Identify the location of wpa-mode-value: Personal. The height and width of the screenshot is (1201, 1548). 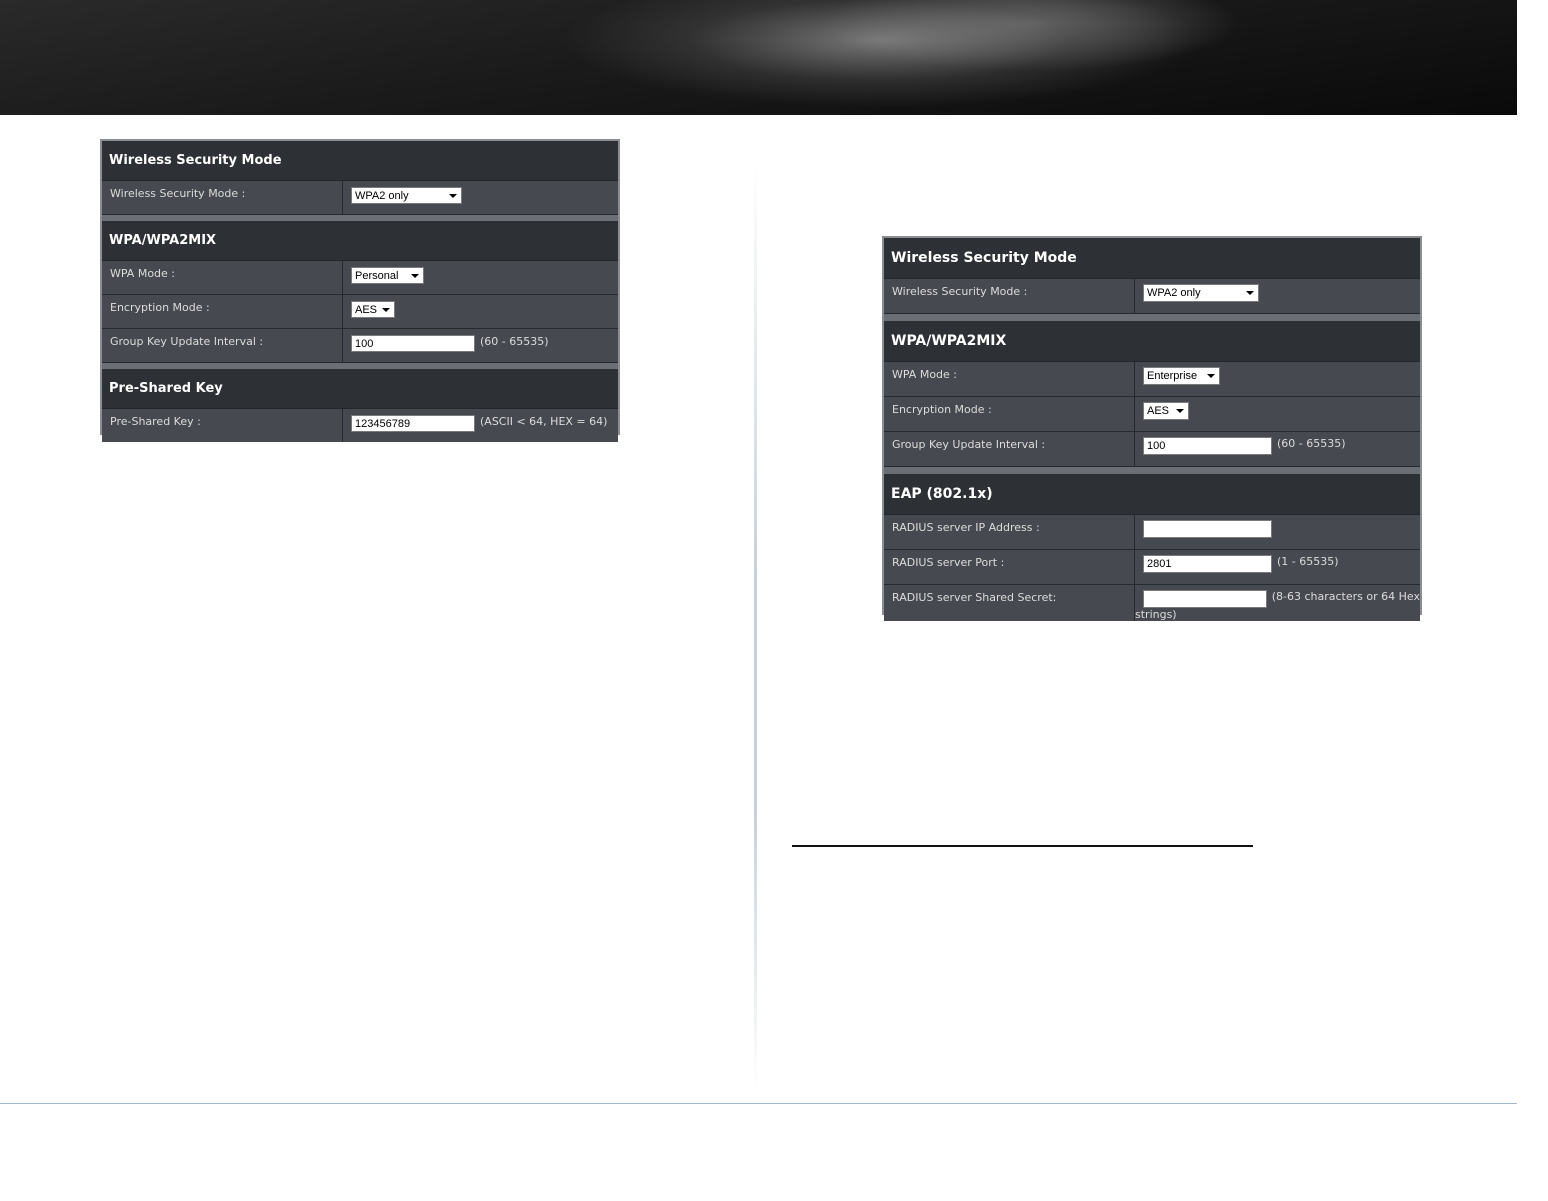
(377, 275).